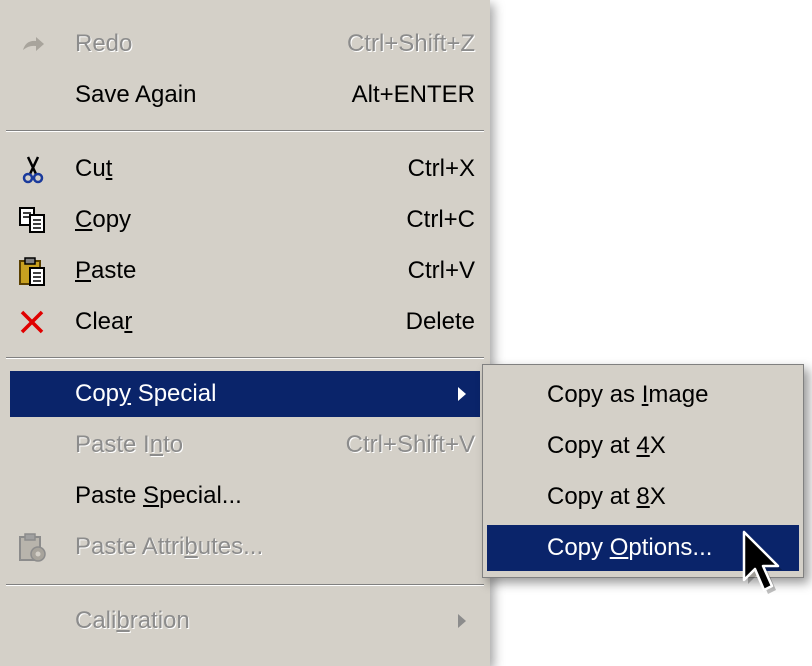 The width and height of the screenshot is (812, 666). Describe the element at coordinates (245, 621) in the screenshot. I see `menu-item-calibration: Calibration` at that location.